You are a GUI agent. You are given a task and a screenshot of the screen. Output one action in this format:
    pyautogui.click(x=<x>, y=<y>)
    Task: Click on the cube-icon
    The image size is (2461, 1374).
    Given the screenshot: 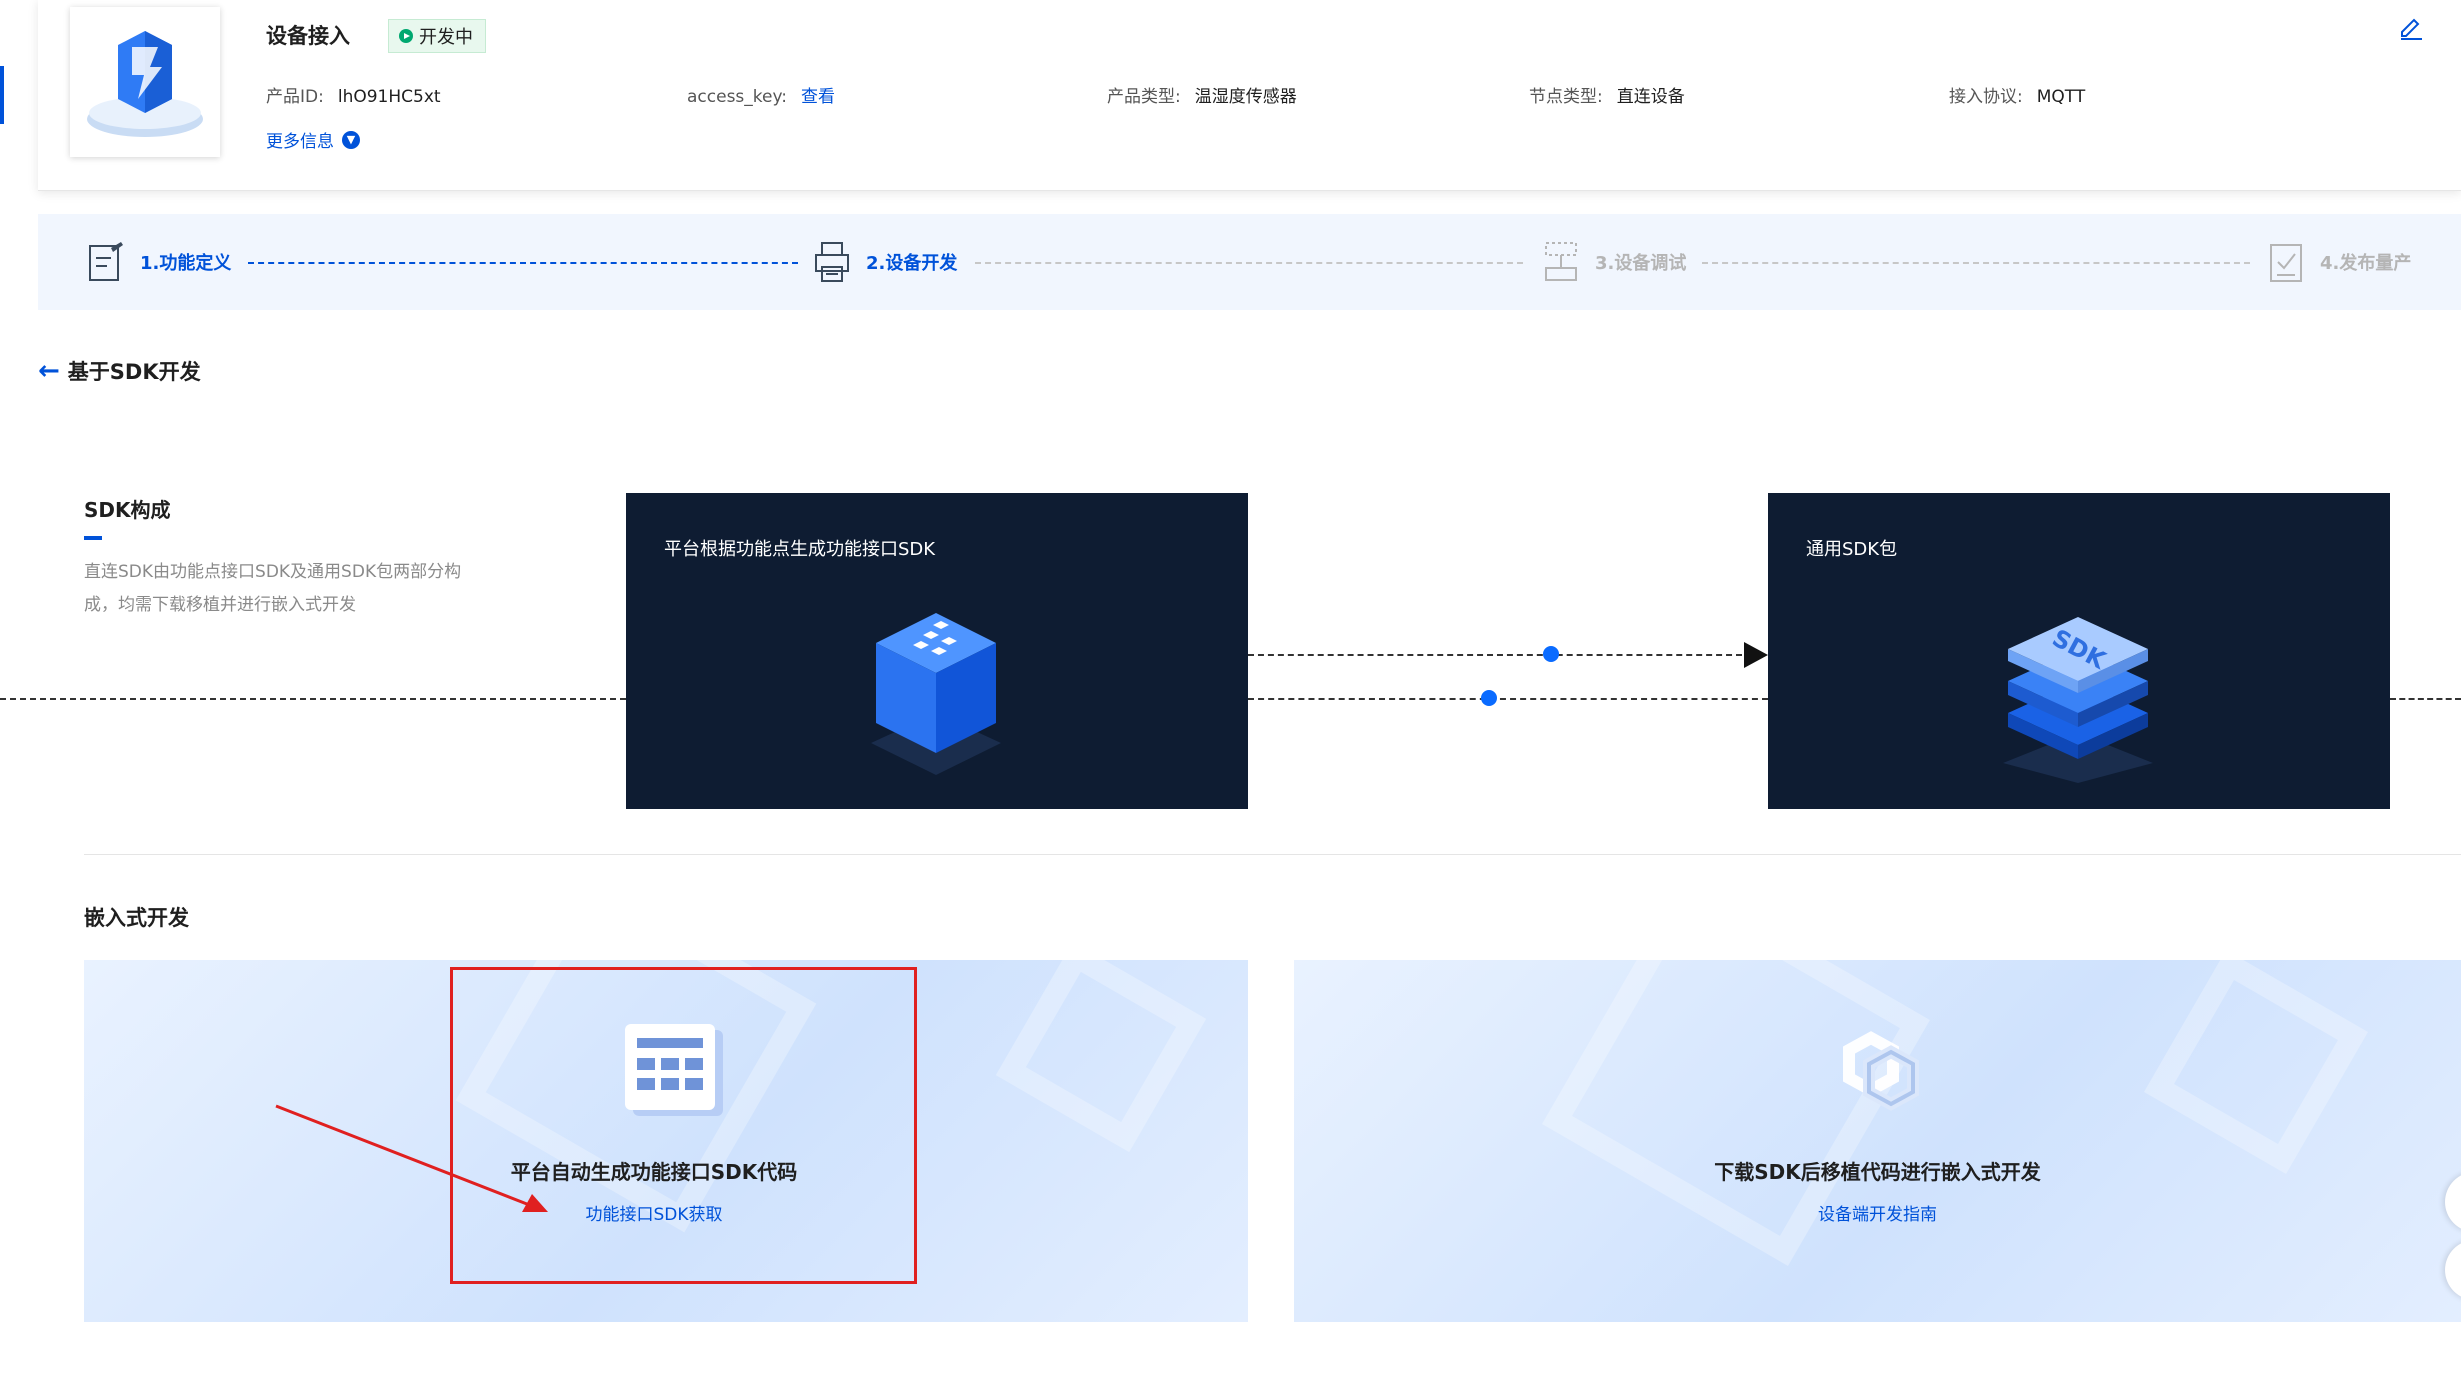 What is the action you would take?
    pyautogui.click(x=936, y=694)
    